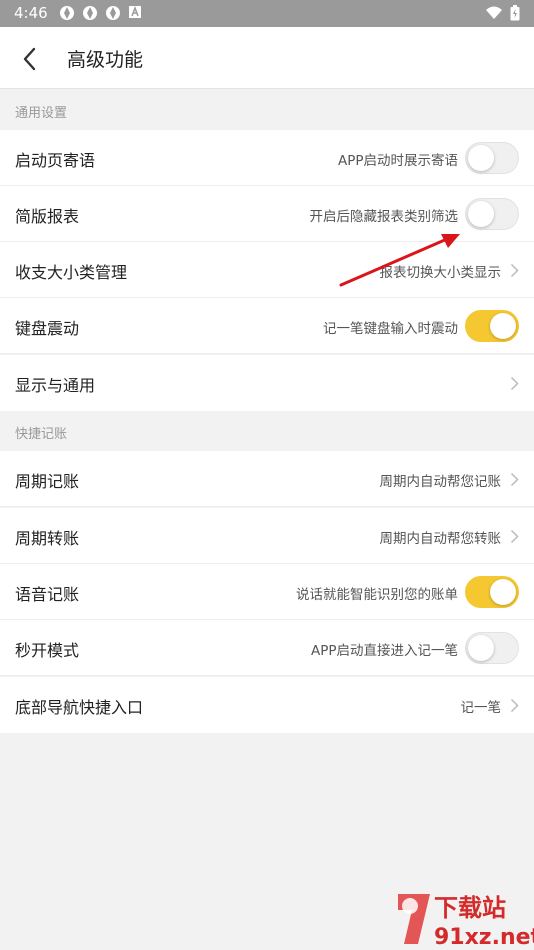 The height and width of the screenshot is (950, 534). Describe the element at coordinates (41, 434) in the screenshot. I see `section-title: 快捷记账` at that location.